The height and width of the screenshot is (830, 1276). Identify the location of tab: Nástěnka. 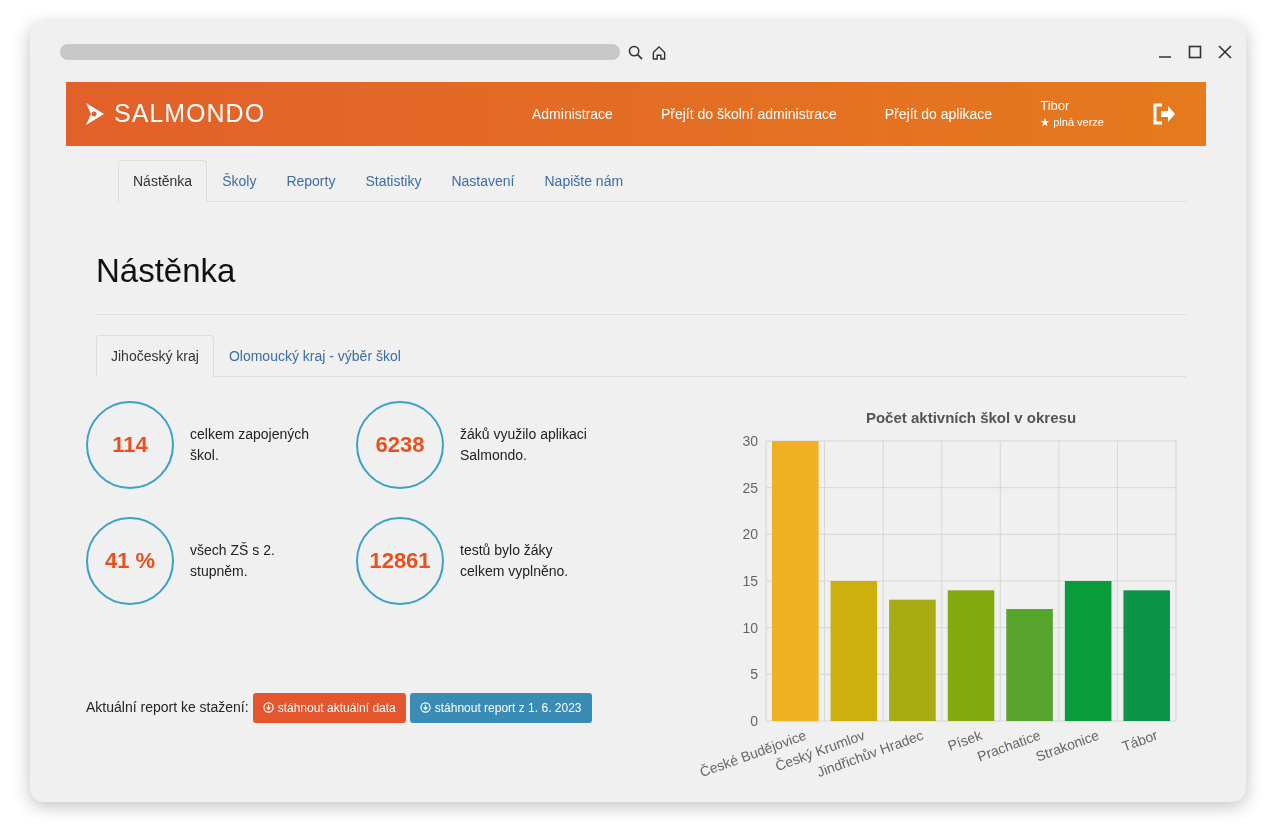
(163, 181).